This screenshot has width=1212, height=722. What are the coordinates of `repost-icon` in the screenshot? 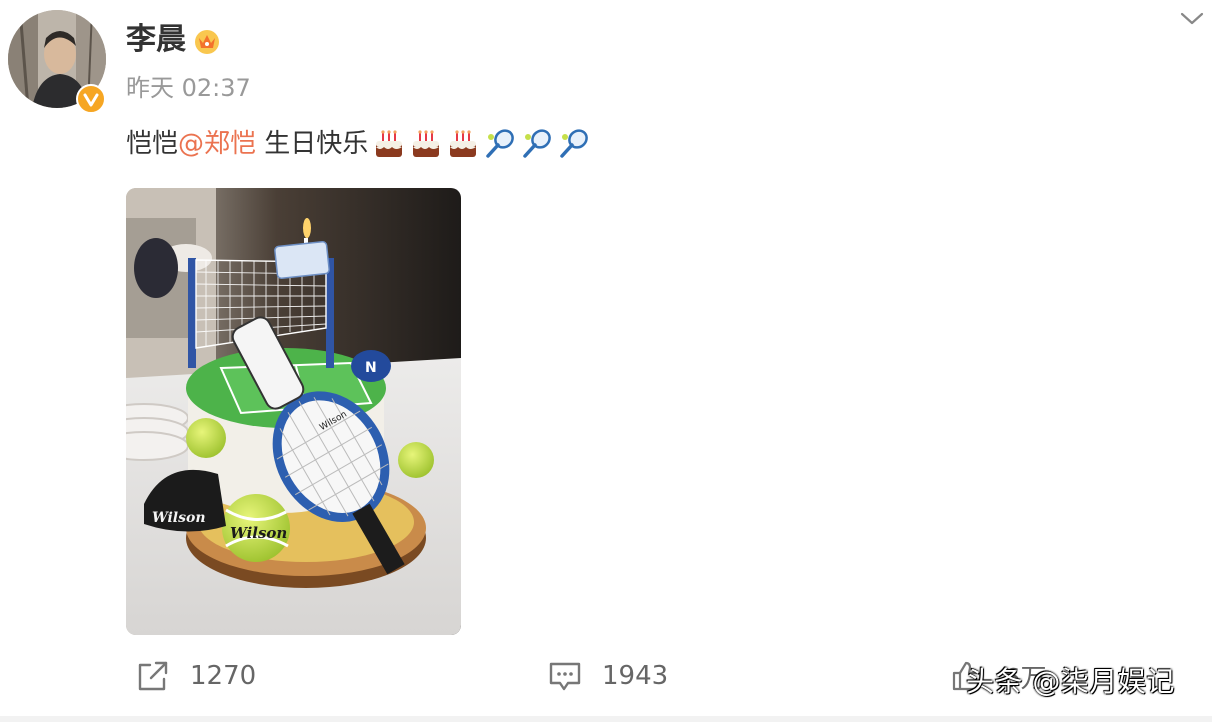 It's located at (153, 676).